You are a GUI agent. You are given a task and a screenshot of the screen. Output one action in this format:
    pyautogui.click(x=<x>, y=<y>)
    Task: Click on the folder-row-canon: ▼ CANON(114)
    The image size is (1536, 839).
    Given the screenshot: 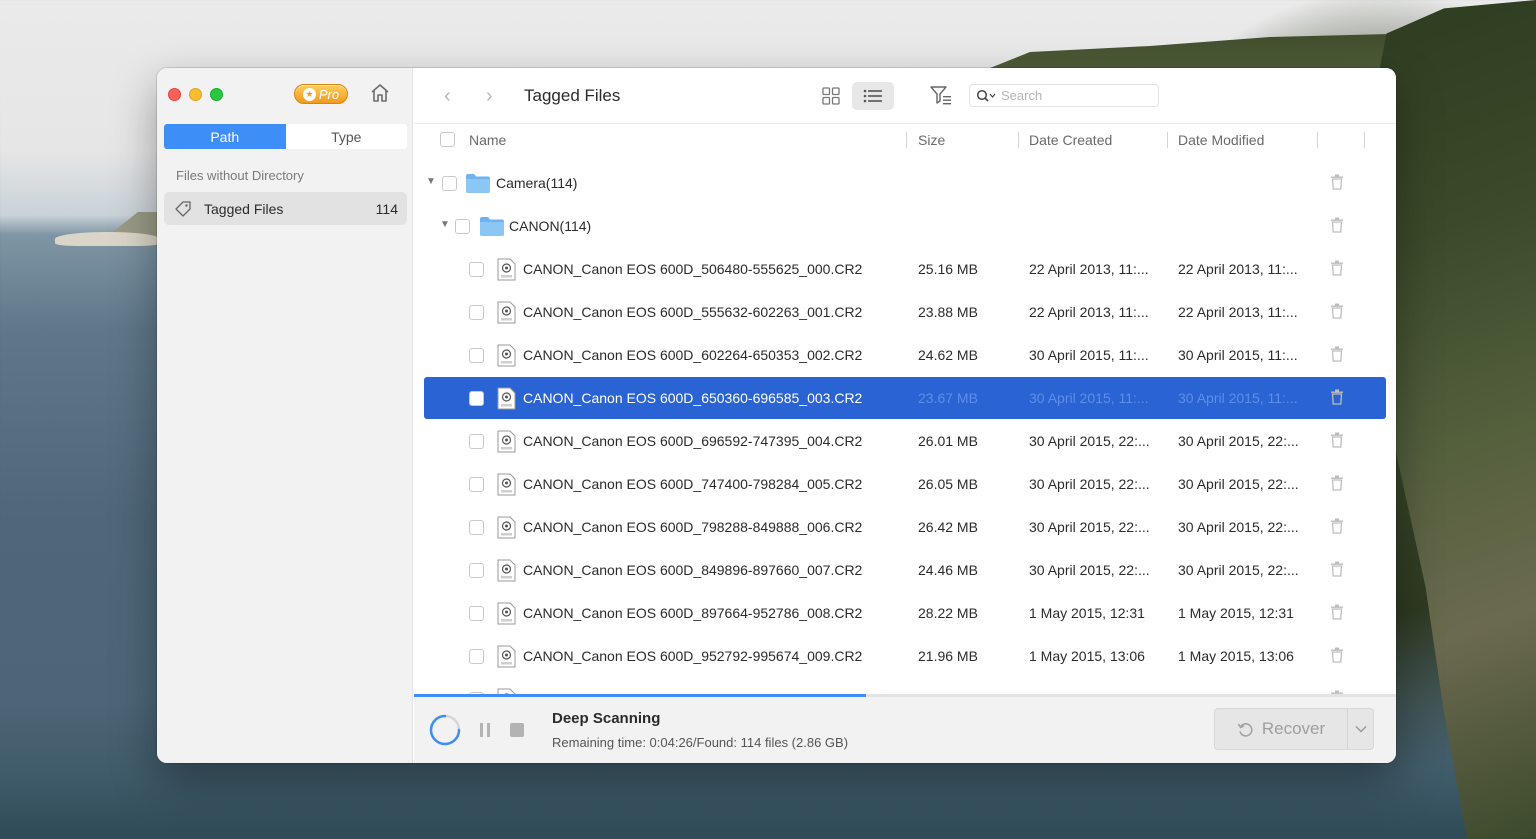 What is the action you would take?
    pyautogui.click(x=905, y=226)
    